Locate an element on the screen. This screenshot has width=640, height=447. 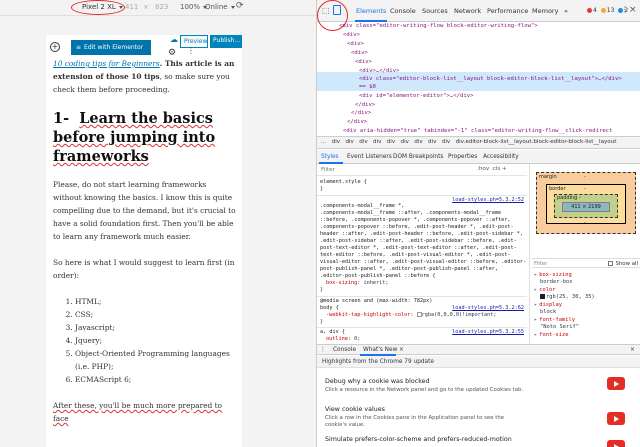
whats-new-item-title: Debug why a cookie was blocked is located at coordinates (377, 381).